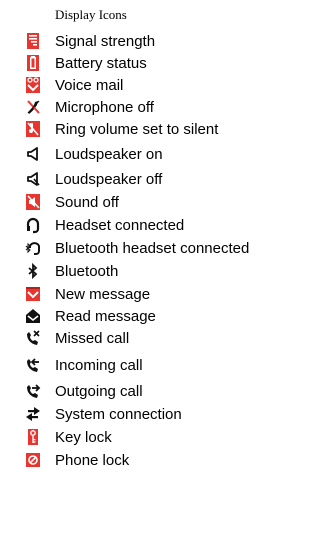 The height and width of the screenshot is (557, 320). Describe the element at coordinates (83, 437) in the screenshot. I see `list-item-label: Key lock` at that location.